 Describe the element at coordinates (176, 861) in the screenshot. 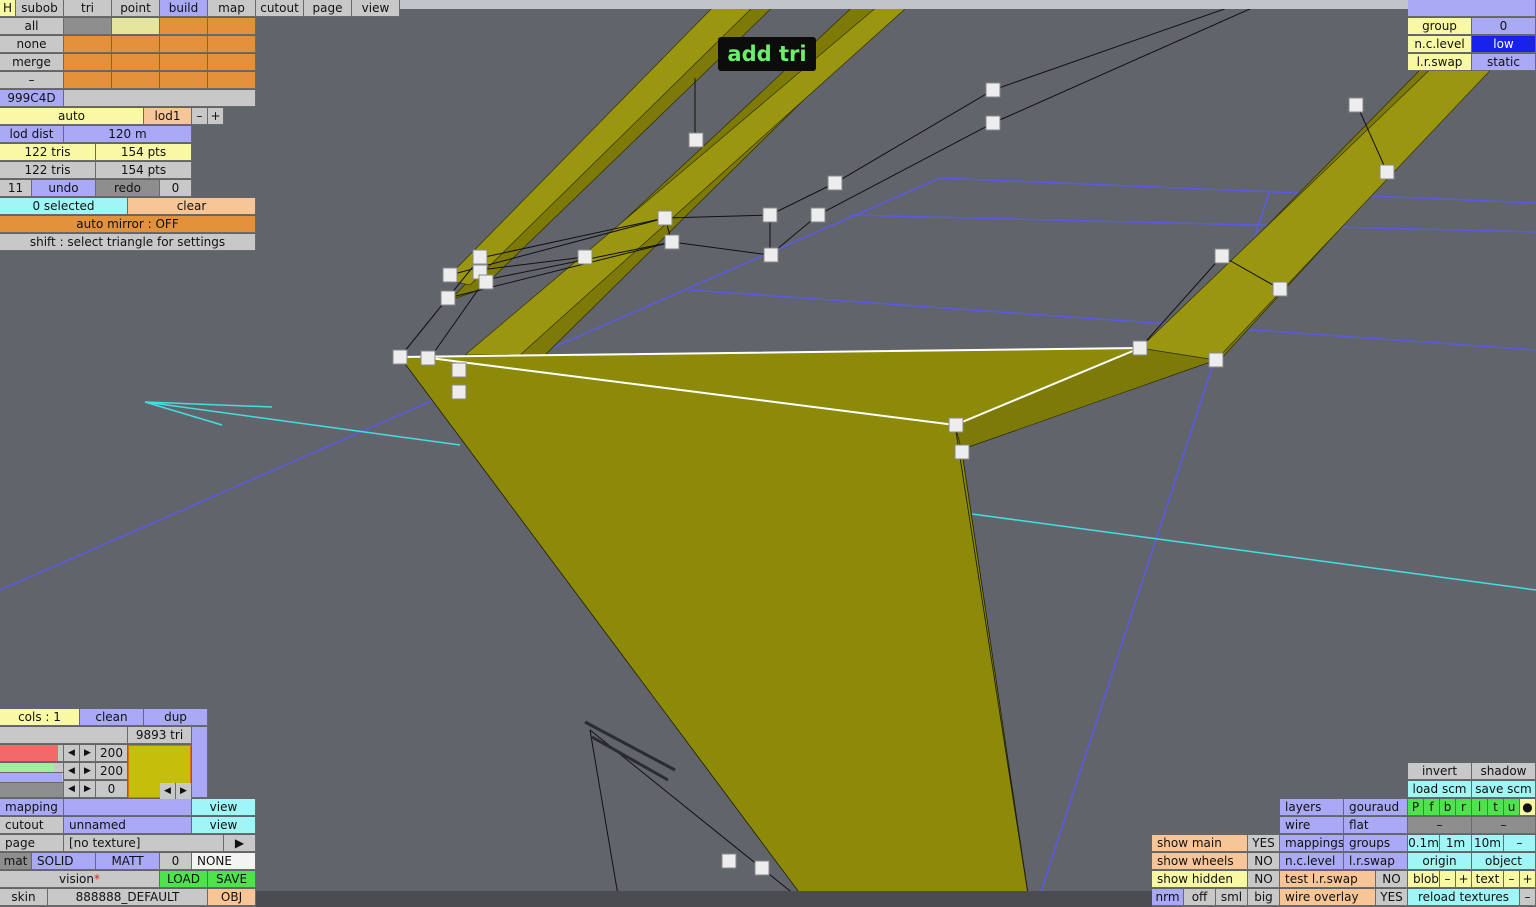

I see `mat-zero: 0` at that location.